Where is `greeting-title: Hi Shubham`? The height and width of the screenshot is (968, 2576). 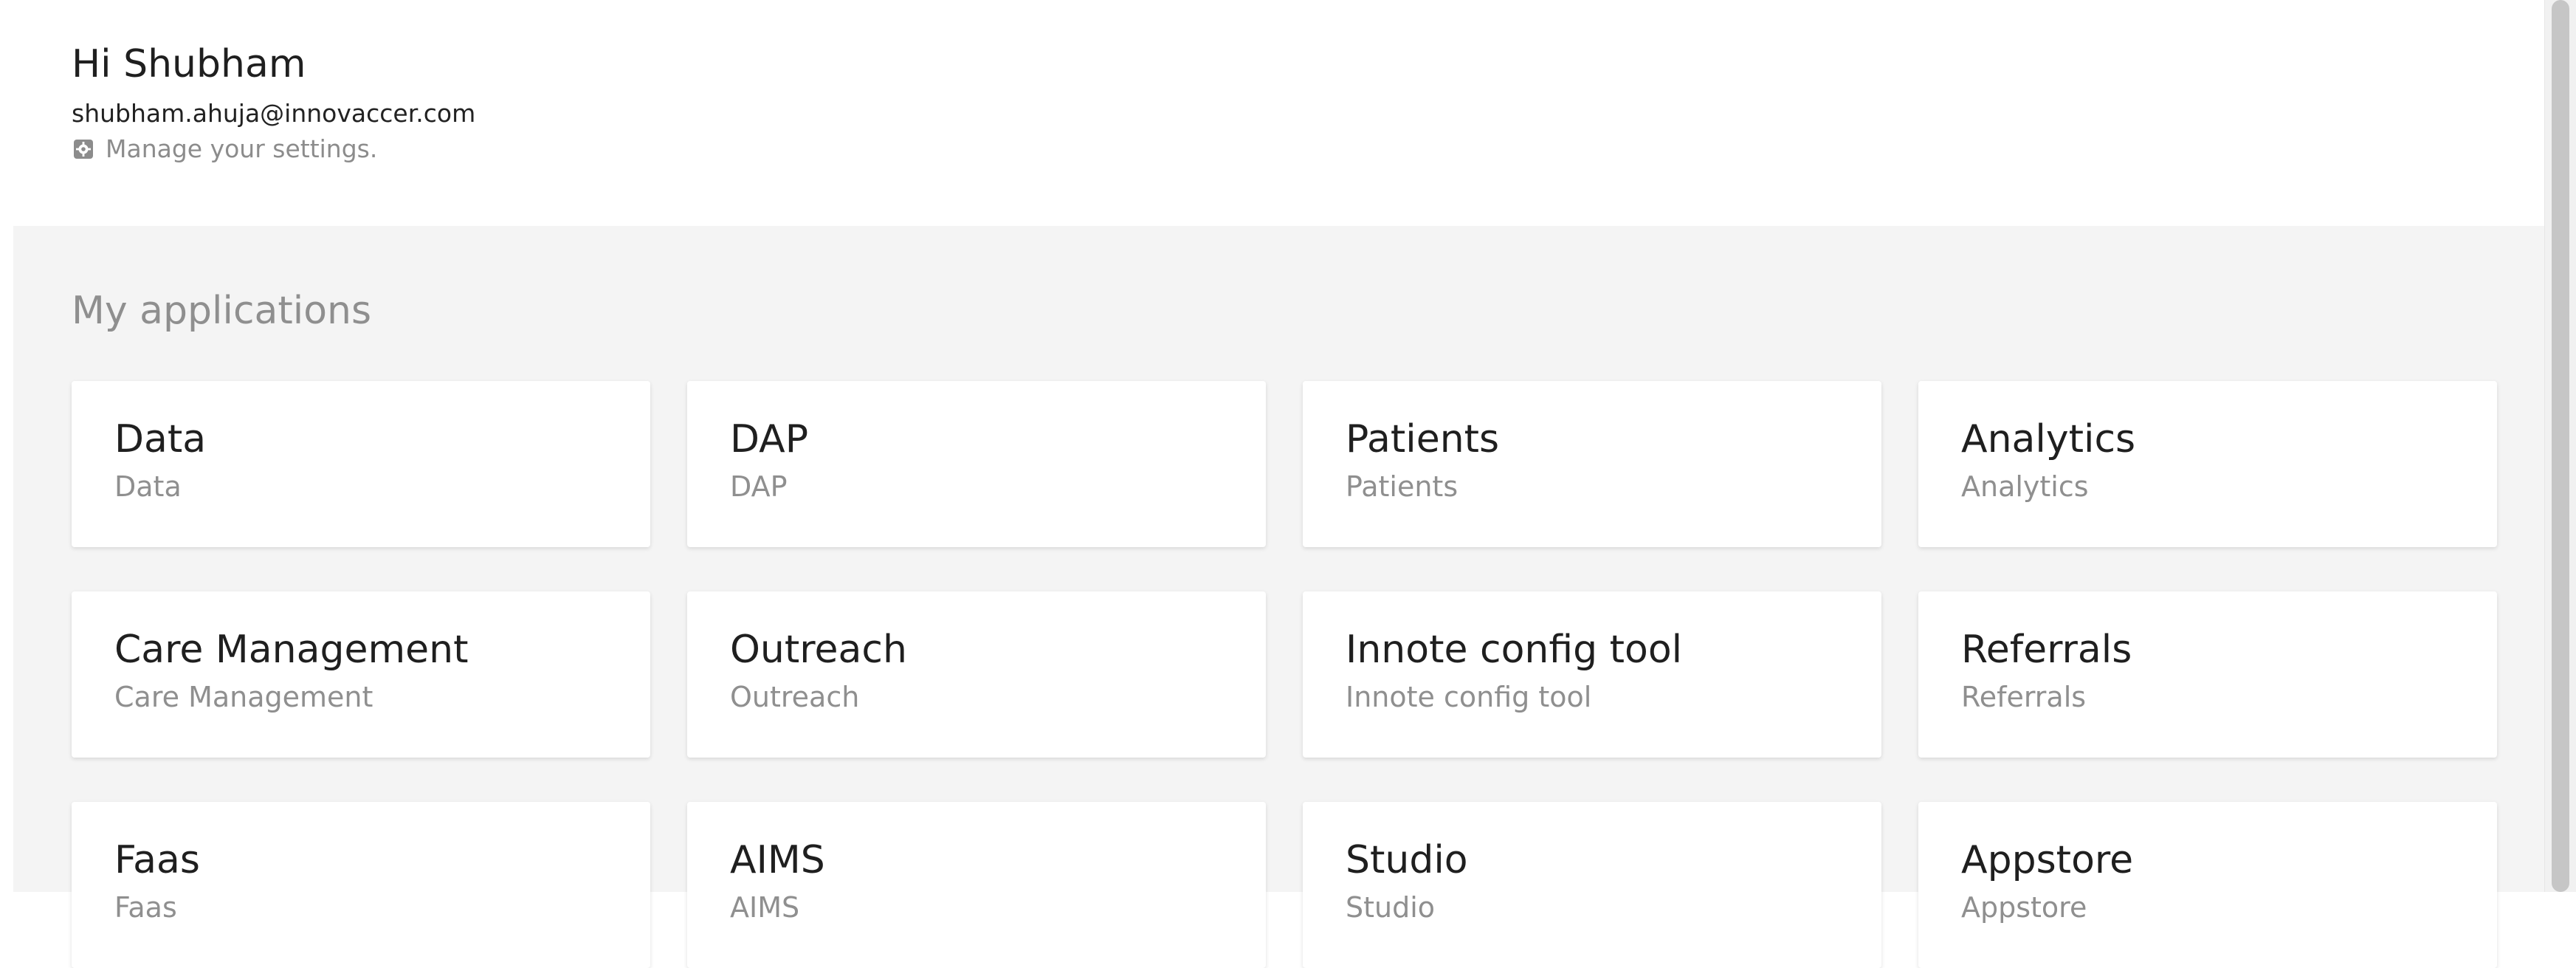
greeting-title: Hi Shubham is located at coordinates (189, 64).